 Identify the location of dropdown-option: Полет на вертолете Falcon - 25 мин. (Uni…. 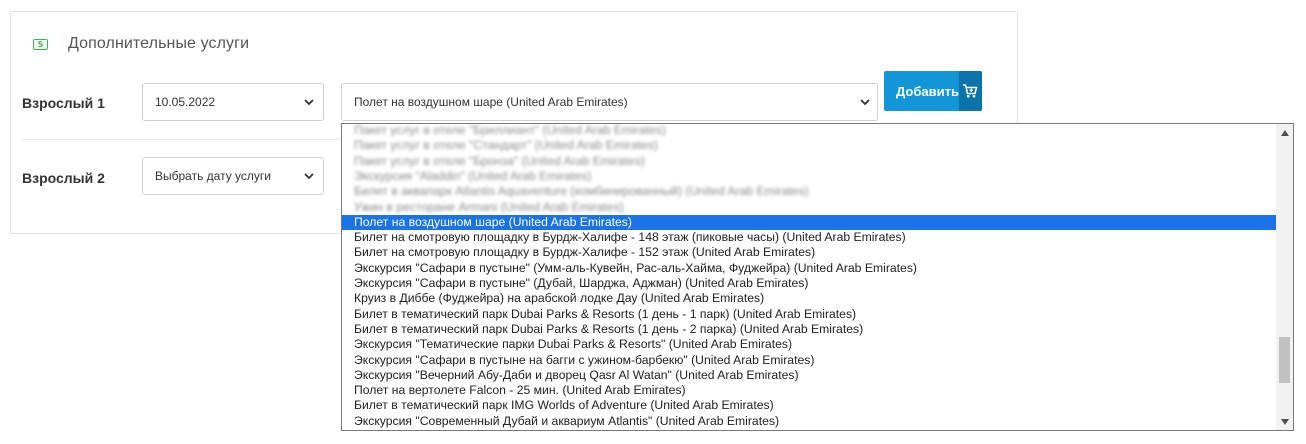
(809, 390).